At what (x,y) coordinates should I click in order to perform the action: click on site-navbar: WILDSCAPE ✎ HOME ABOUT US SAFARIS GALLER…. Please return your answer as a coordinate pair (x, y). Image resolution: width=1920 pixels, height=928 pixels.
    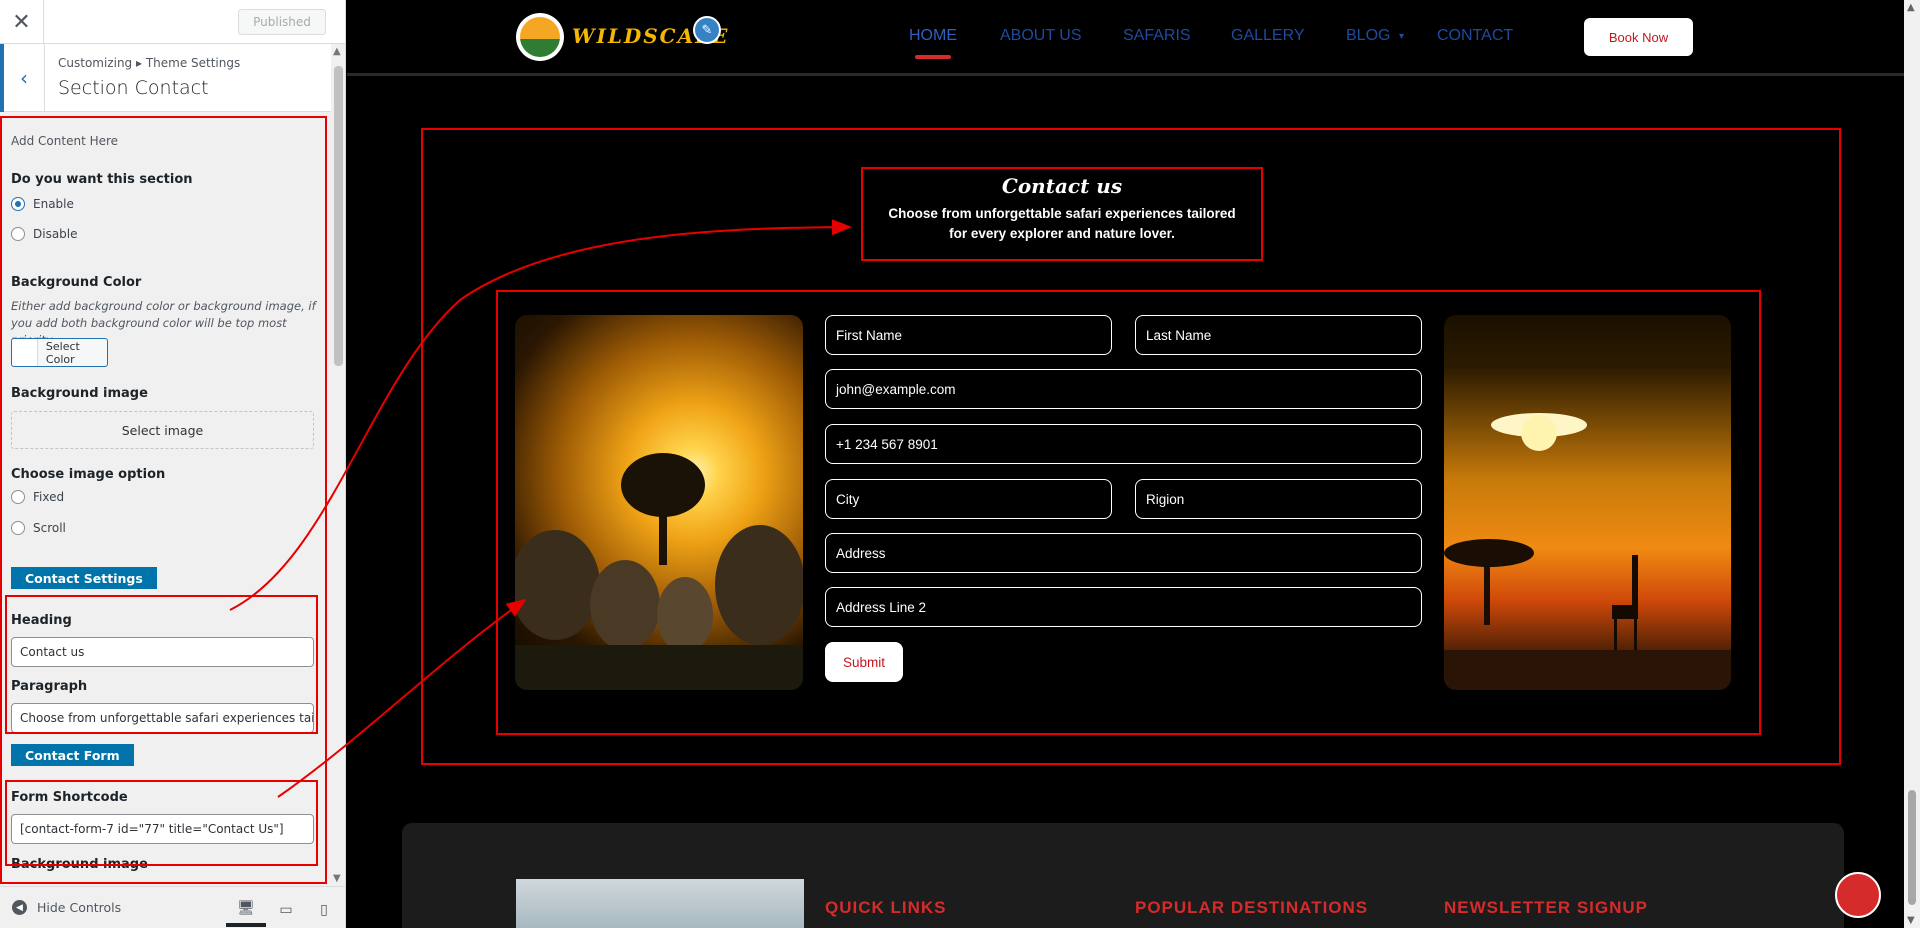
    Looking at the image, I should click on (1125, 38).